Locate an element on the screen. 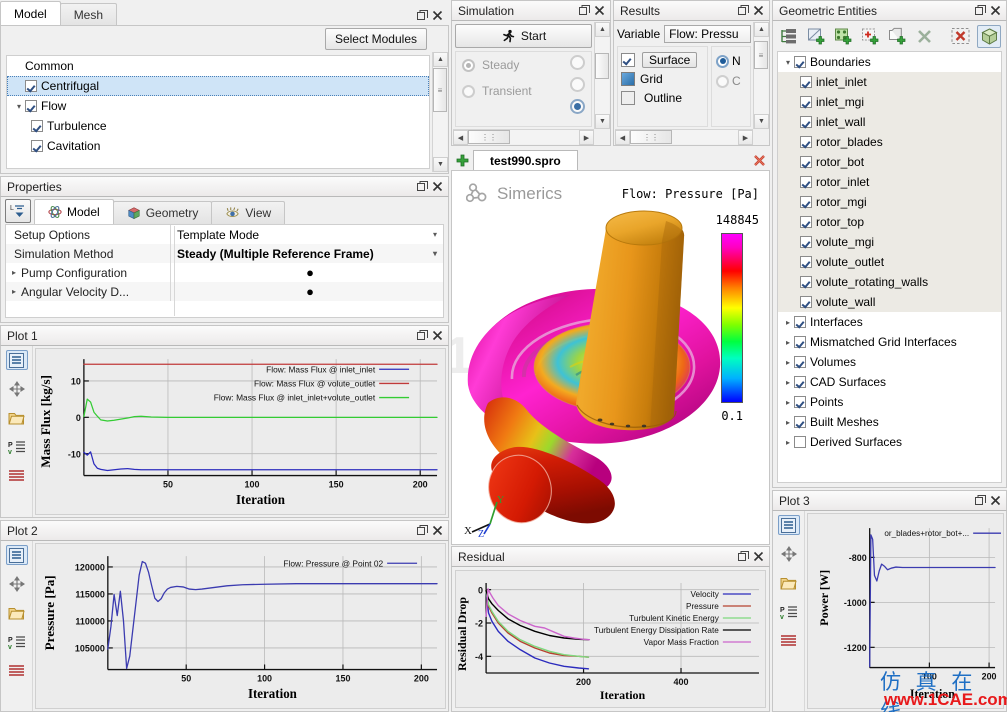 The width and height of the screenshot is (1007, 712). results-scrollbar-horizontal: ◀ ⋮⋮ ▶ is located at coordinates (684, 137).